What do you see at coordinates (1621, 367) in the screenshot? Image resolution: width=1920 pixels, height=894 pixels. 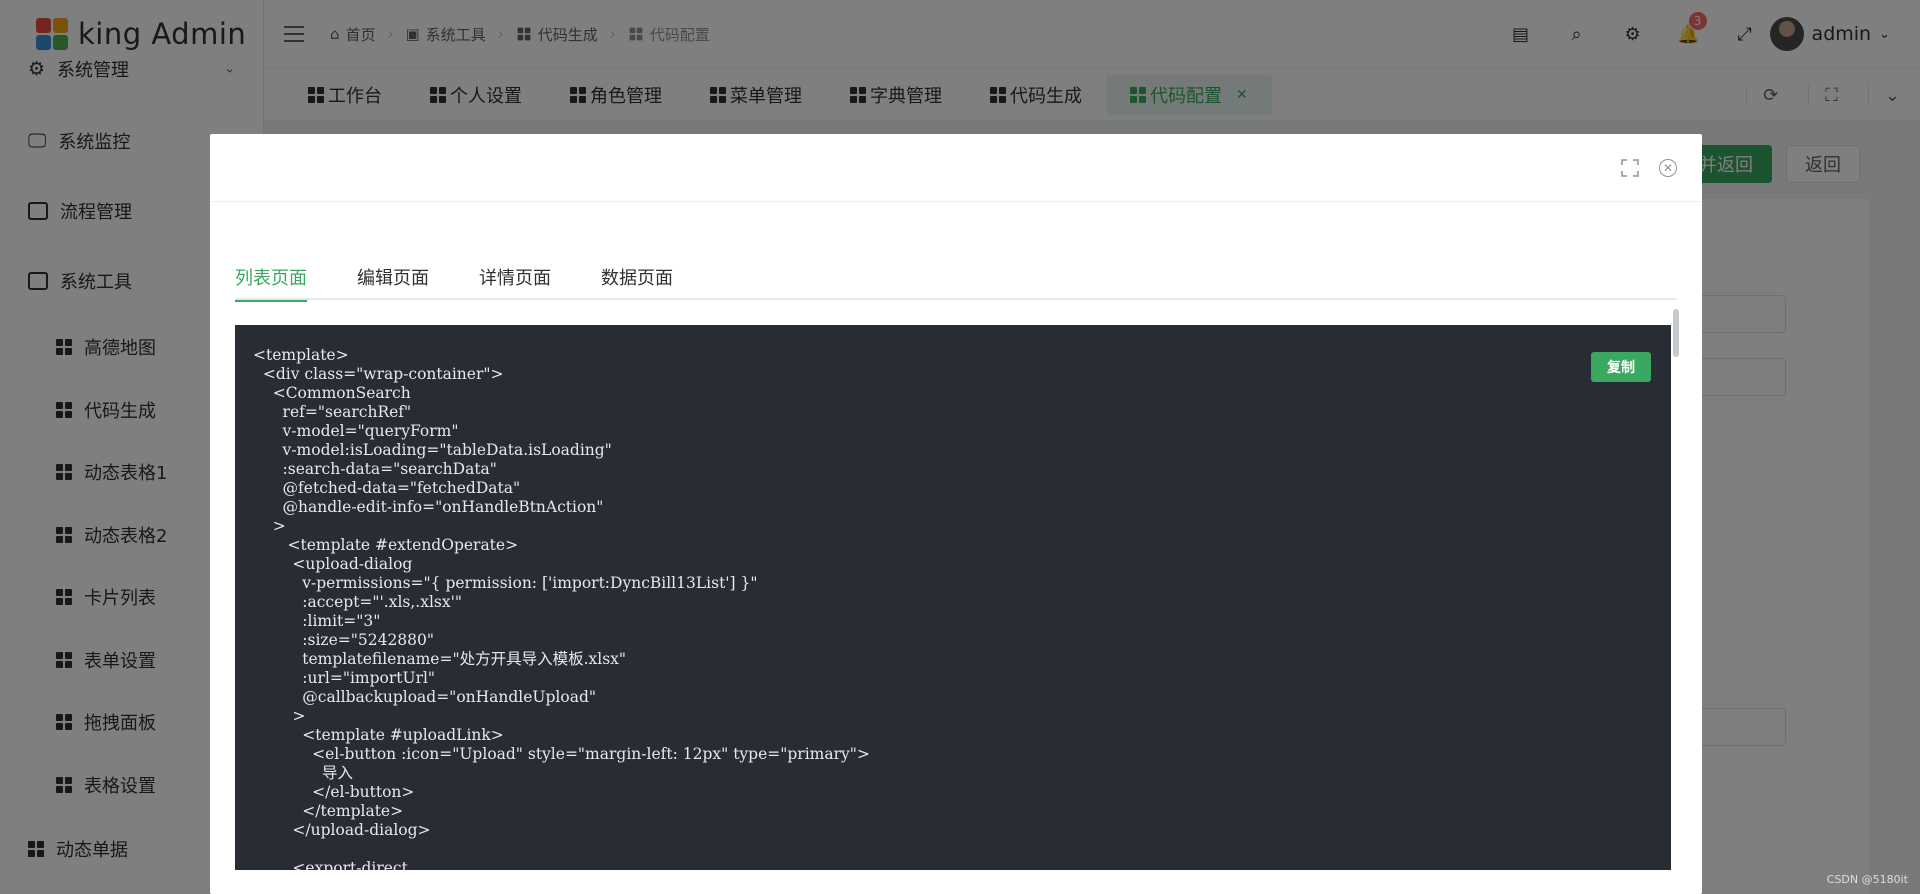 I see `copy-button: 复制` at bounding box center [1621, 367].